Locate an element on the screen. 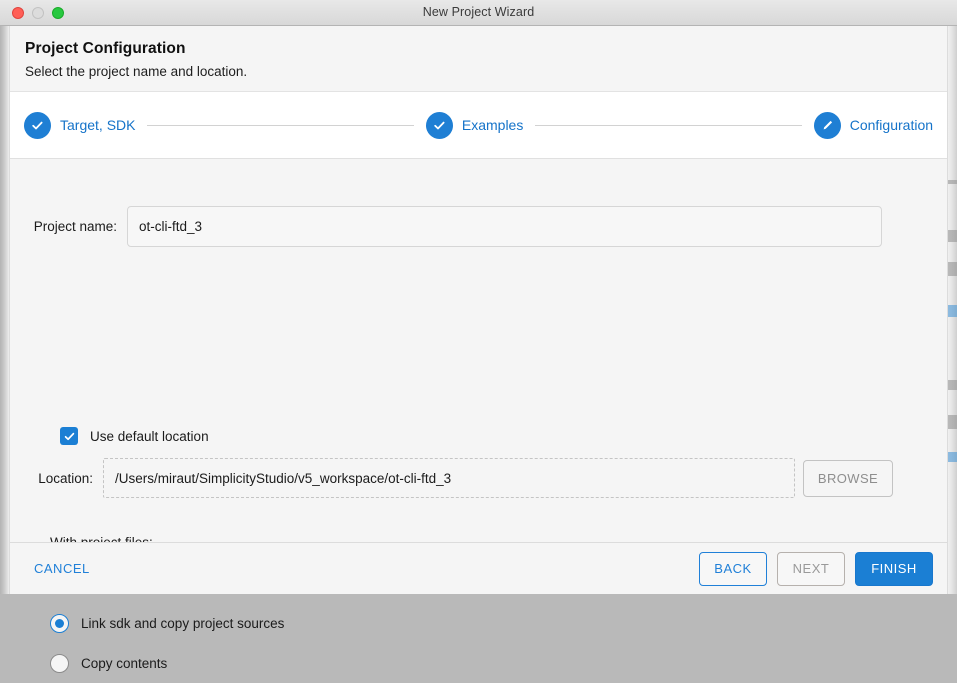  step-target-sdk: Target, SDK is located at coordinates (80, 125).